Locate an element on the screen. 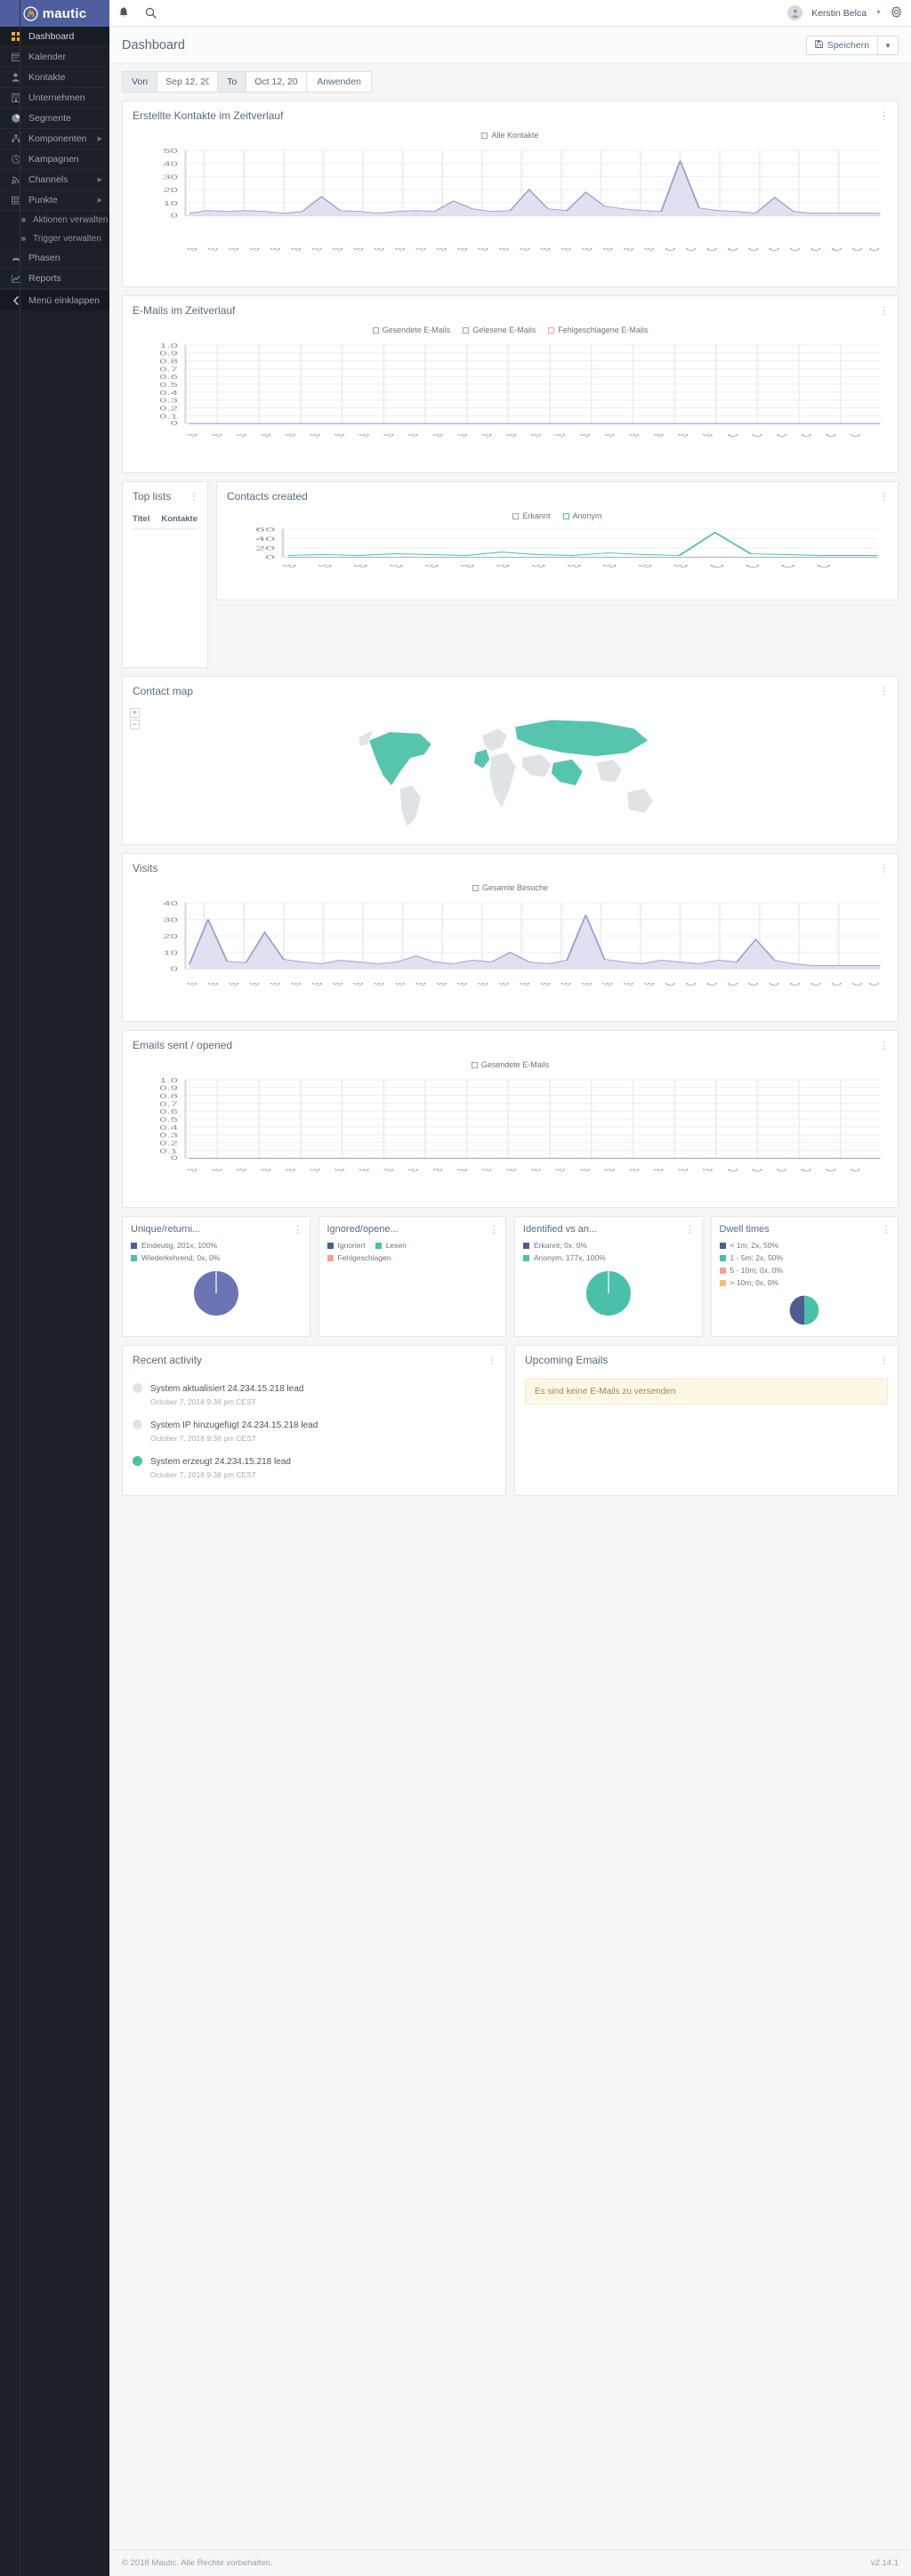 The image size is (911, 2576). save-button: Speichern is located at coordinates (842, 45).